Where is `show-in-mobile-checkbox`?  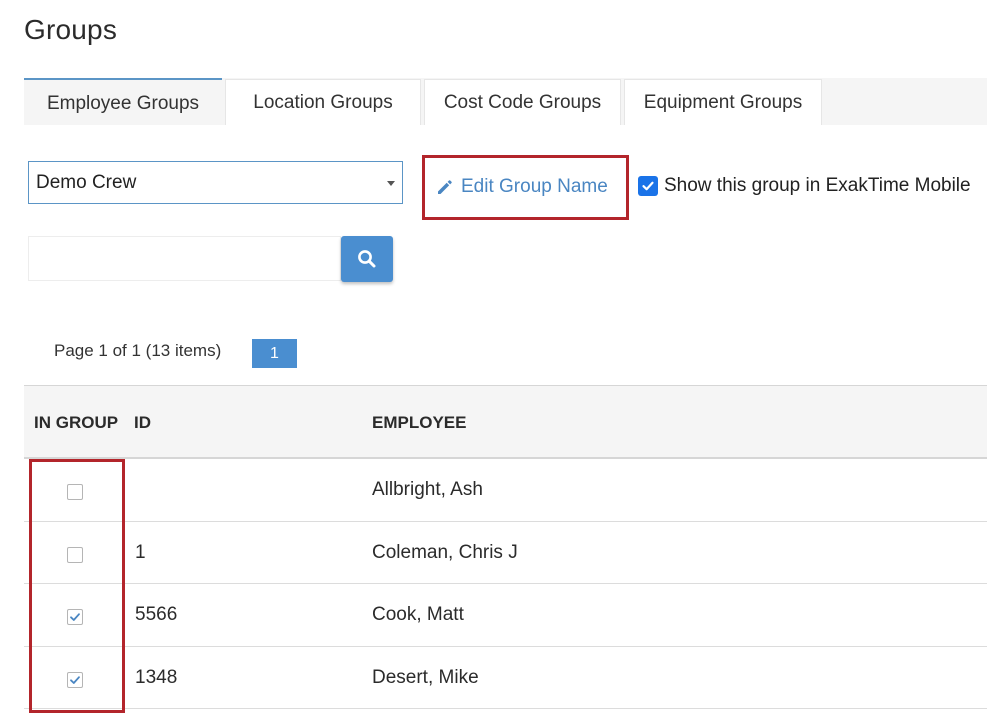 show-in-mobile-checkbox is located at coordinates (648, 186).